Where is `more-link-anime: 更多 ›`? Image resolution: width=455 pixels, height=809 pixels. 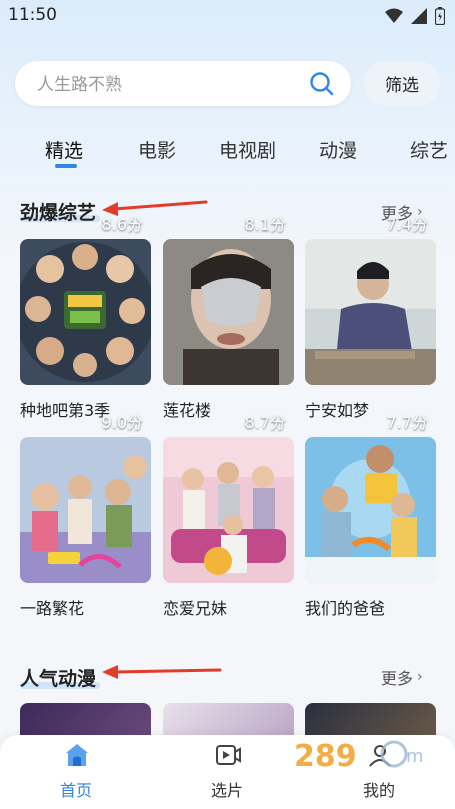
more-link-anime: 更多 › is located at coordinates (402, 677).